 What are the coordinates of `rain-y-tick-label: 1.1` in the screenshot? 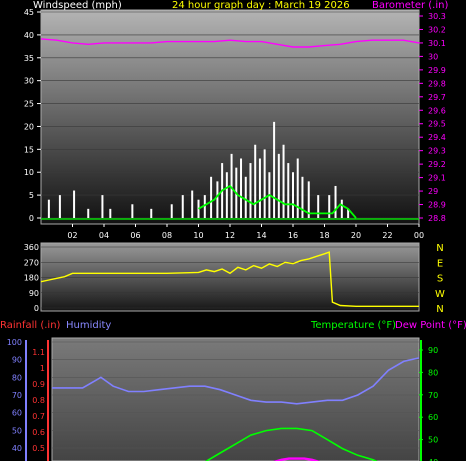 It's located at (38, 352).